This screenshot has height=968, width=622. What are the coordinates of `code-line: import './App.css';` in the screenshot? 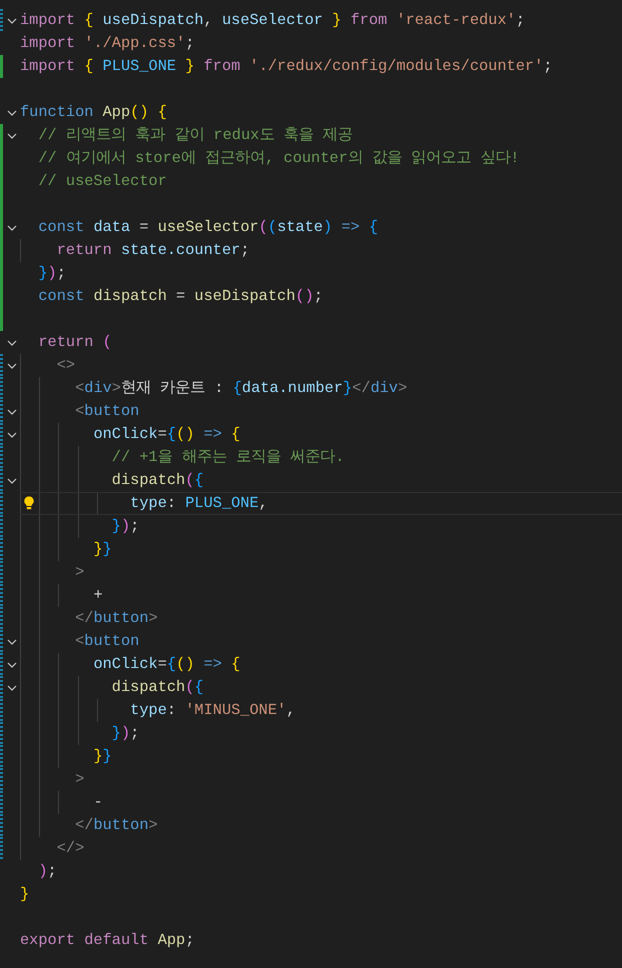 It's located at (107, 43).